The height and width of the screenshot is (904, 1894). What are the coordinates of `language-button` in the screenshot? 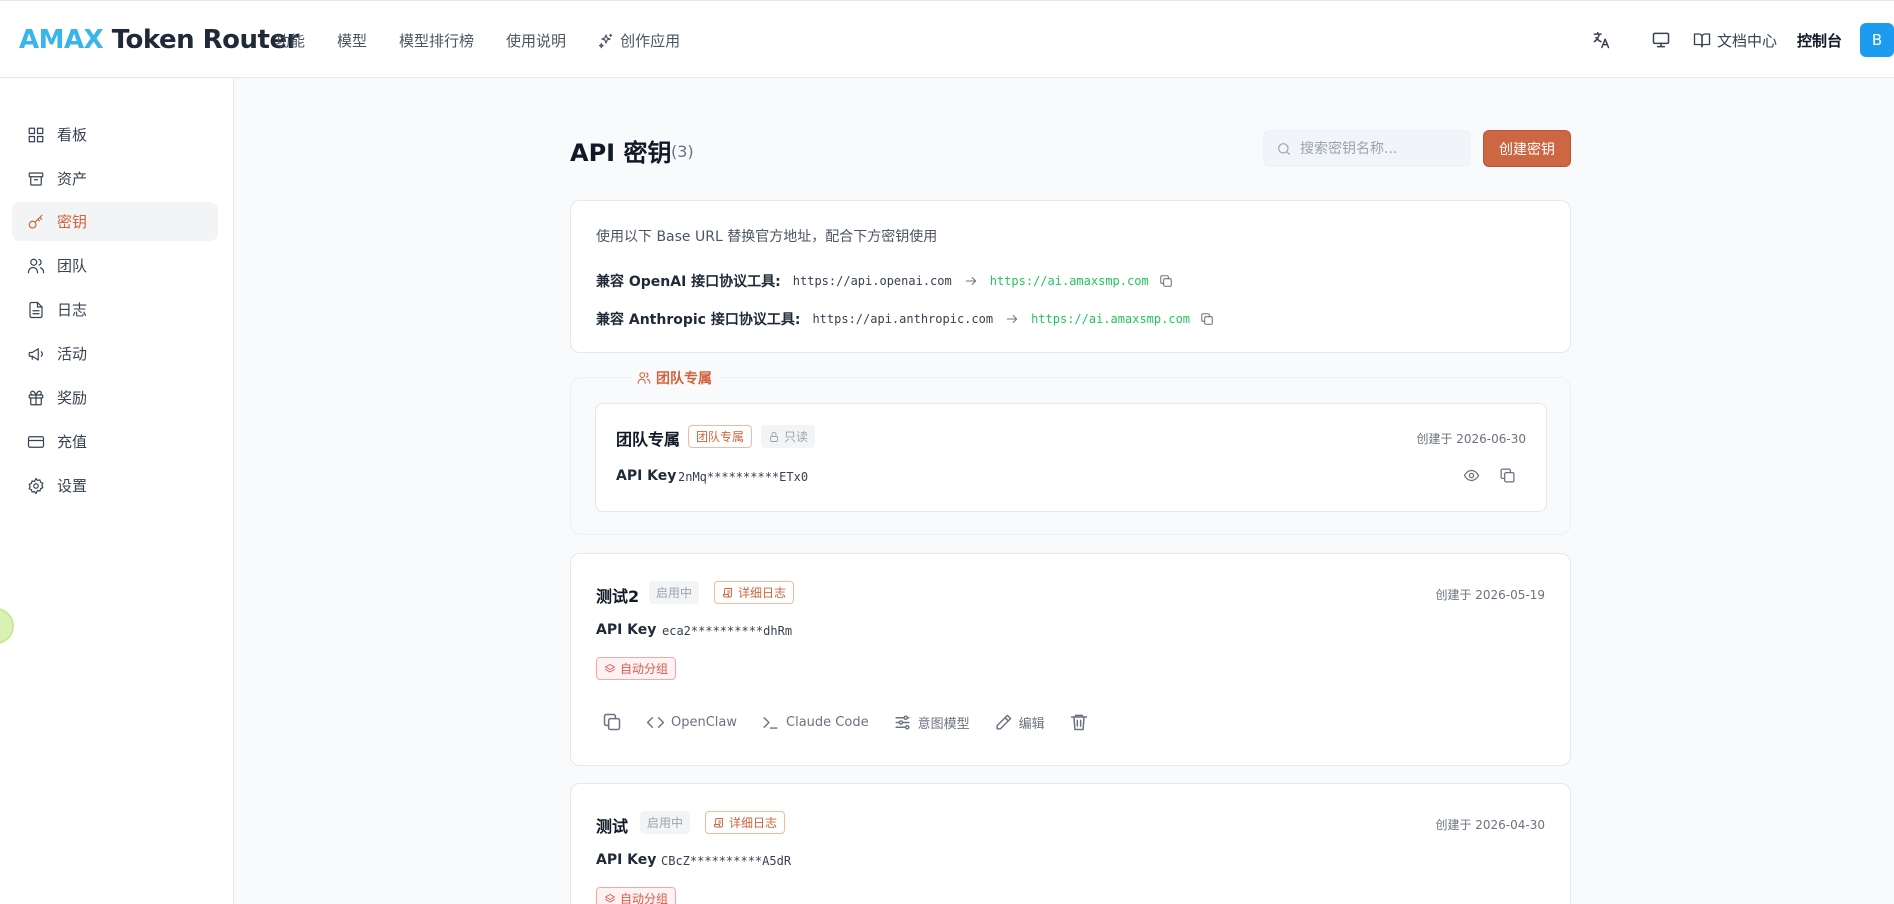 It's located at (1601, 40).